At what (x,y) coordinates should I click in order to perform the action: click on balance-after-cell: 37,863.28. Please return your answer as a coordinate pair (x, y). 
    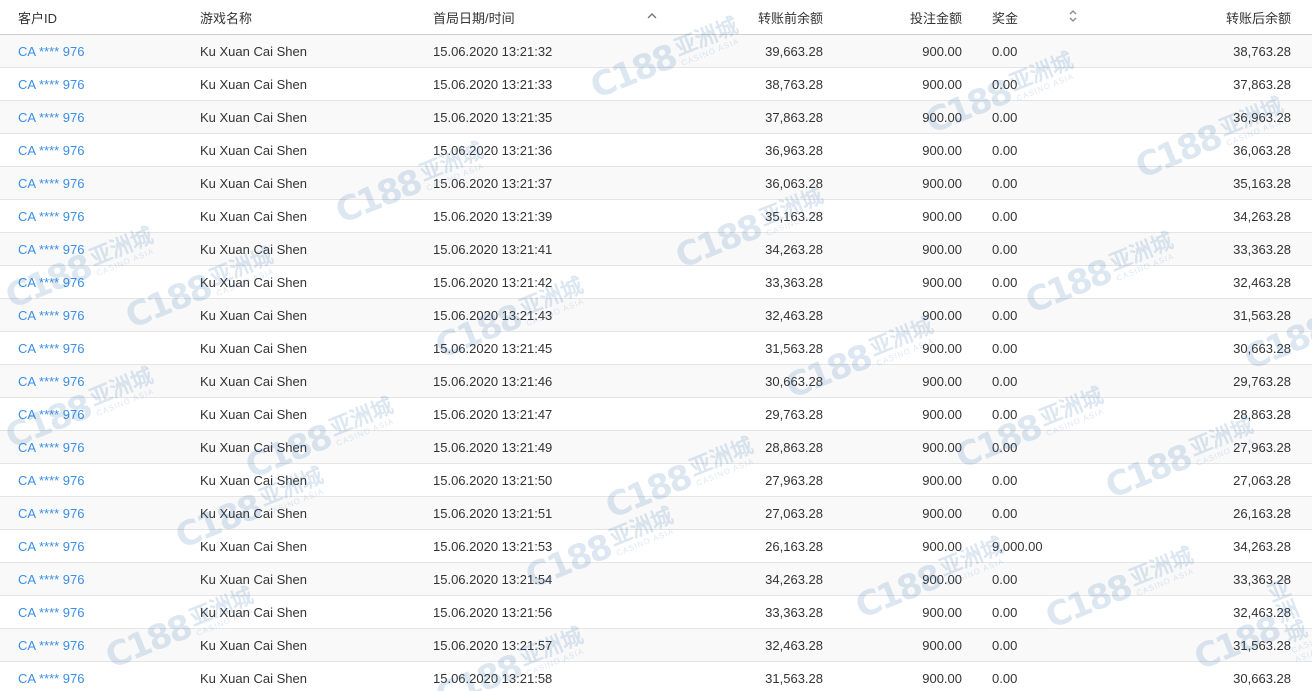
    Looking at the image, I should click on (1262, 84).